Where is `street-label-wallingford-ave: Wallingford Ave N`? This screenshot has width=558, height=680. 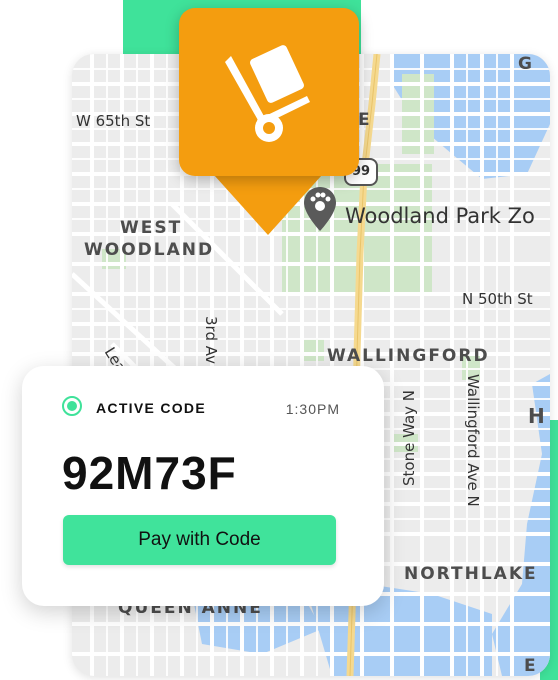 street-label-wallingford-ave: Wallingford Ave N is located at coordinates (473, 440).